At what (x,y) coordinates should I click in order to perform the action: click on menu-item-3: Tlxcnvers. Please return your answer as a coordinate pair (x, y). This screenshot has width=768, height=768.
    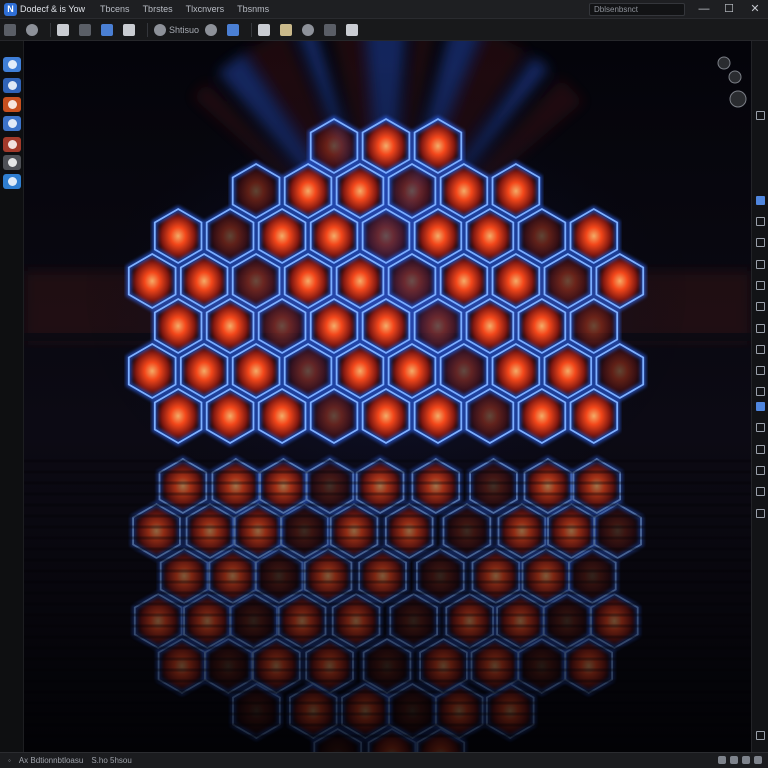
    Looking at the image, I should click on (205, 9).